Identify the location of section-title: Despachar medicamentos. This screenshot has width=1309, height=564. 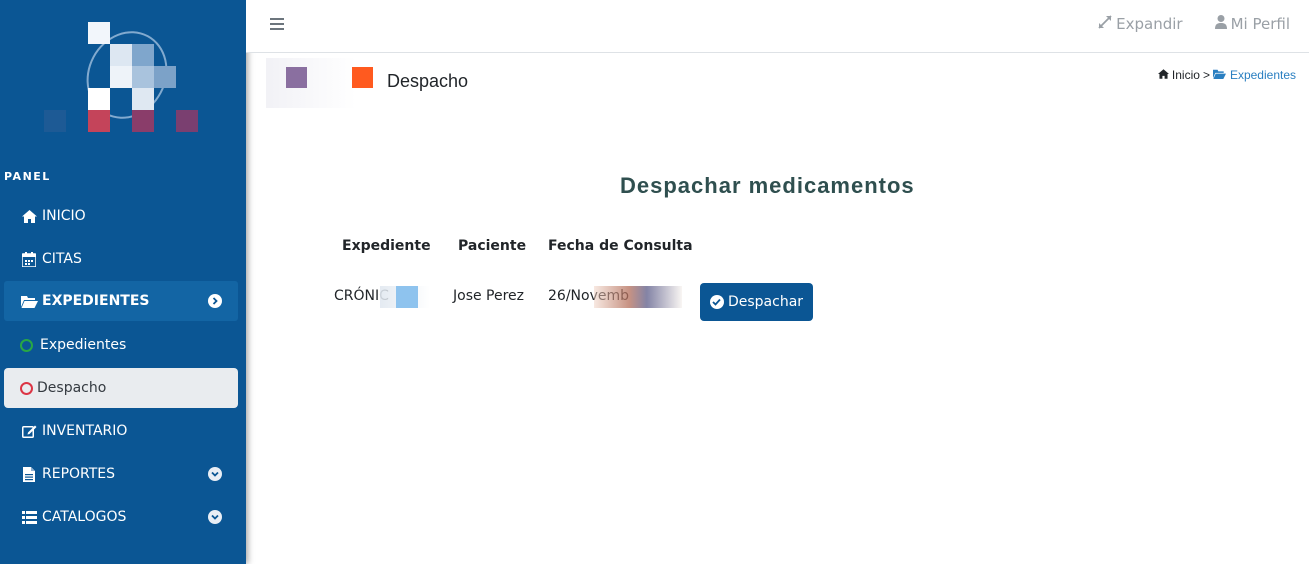
(767, 185).